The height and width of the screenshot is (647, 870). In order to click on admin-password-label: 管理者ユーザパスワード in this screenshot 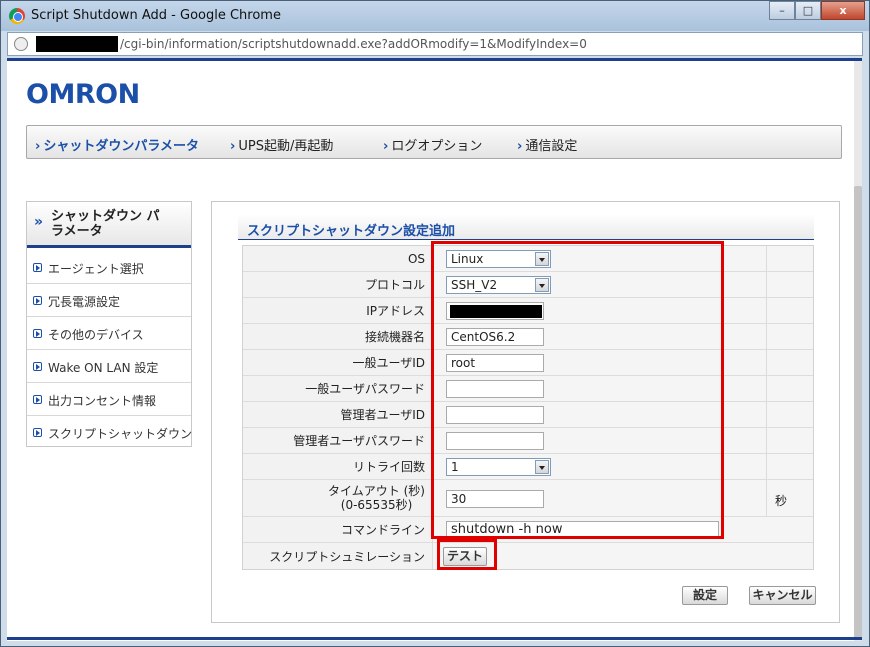, I will do `click(338, 440)`.